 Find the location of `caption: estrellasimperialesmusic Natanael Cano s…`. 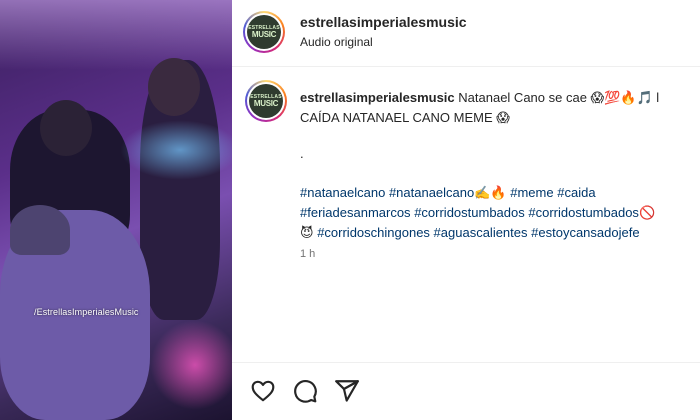

caption: estrellasimperialesmusic Natanael Cano s… is located at coordinates (500, 98).